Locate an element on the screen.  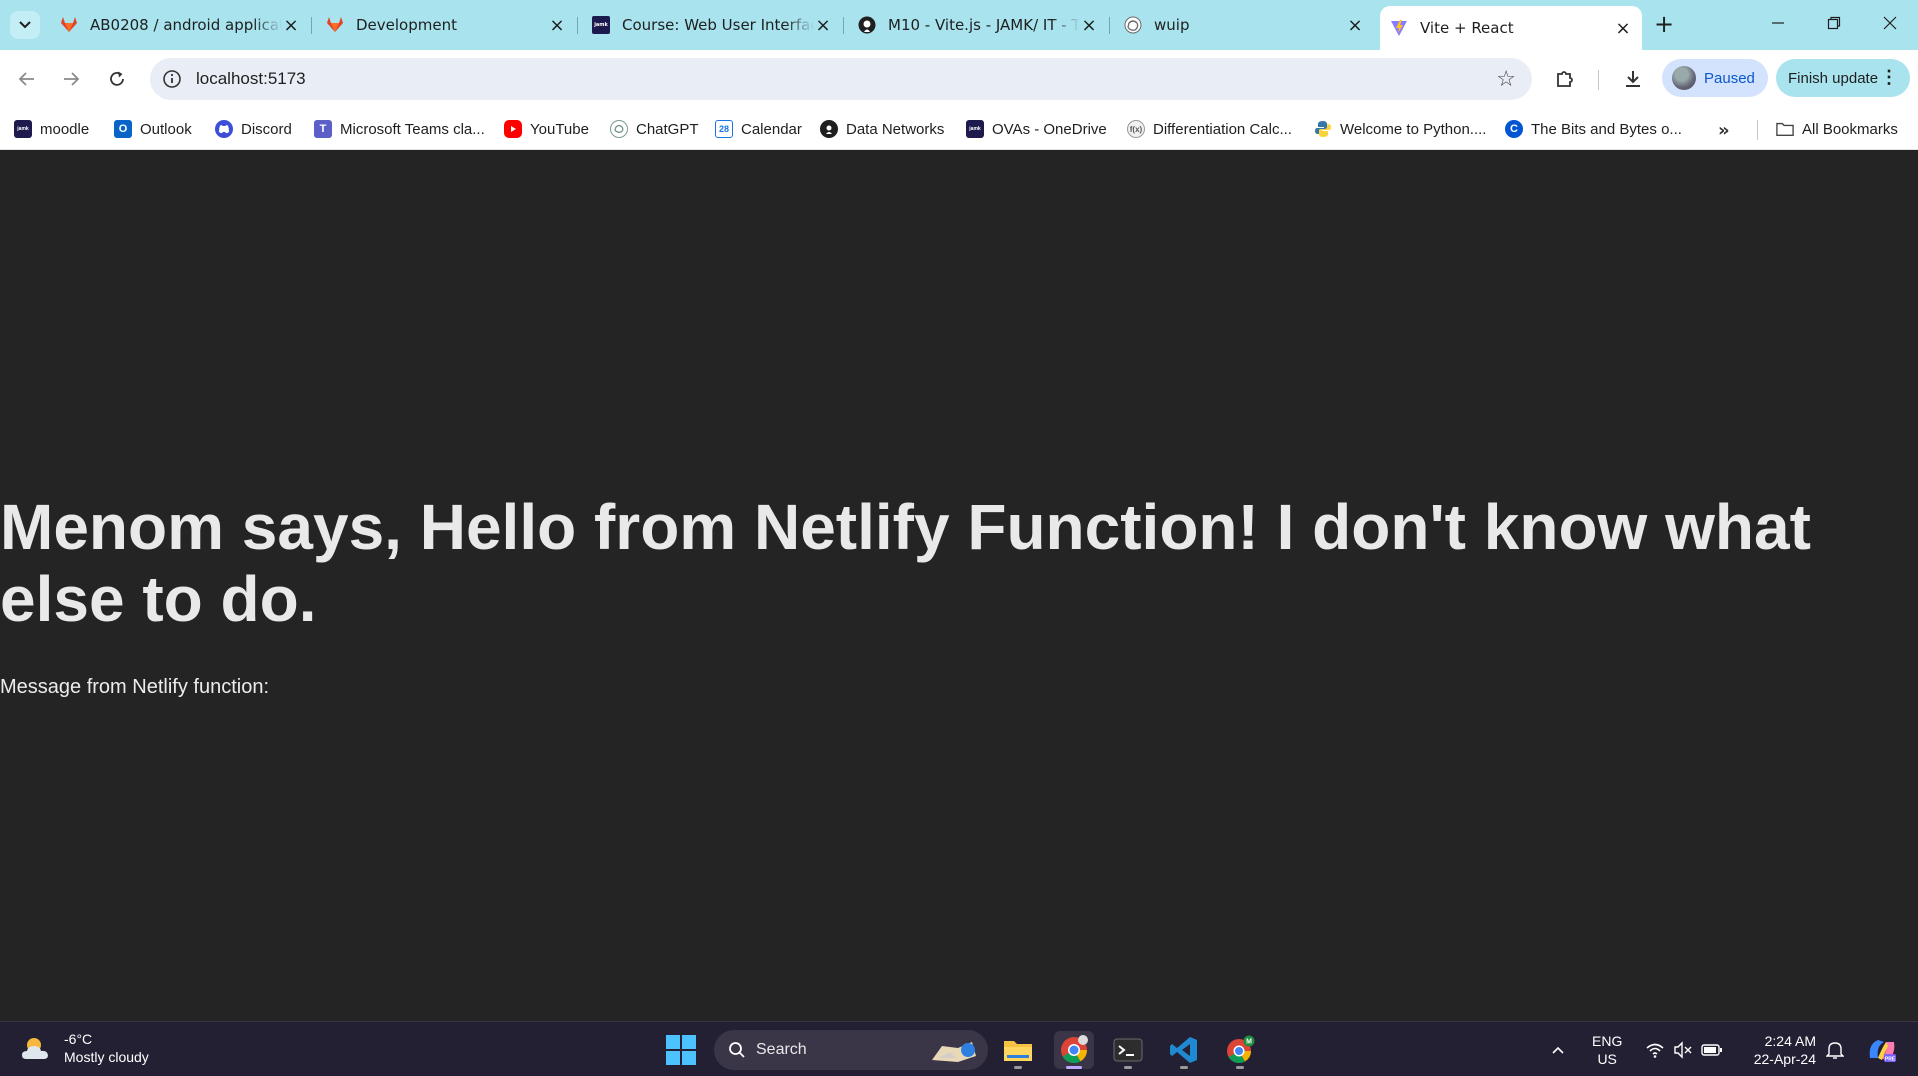
bookmark-label: Calendar is located at coordinates (771, 129).